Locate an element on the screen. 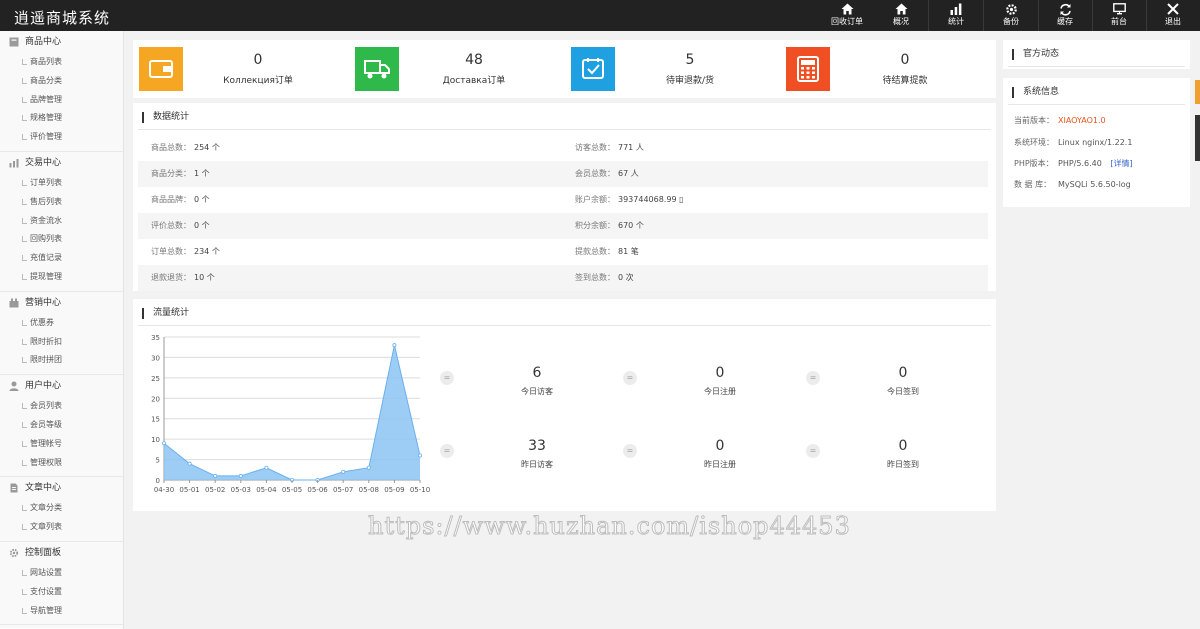 The width and height of the screenshot is (1200, 629). stats-value: 10 个 is located at coordinates (204, 277).